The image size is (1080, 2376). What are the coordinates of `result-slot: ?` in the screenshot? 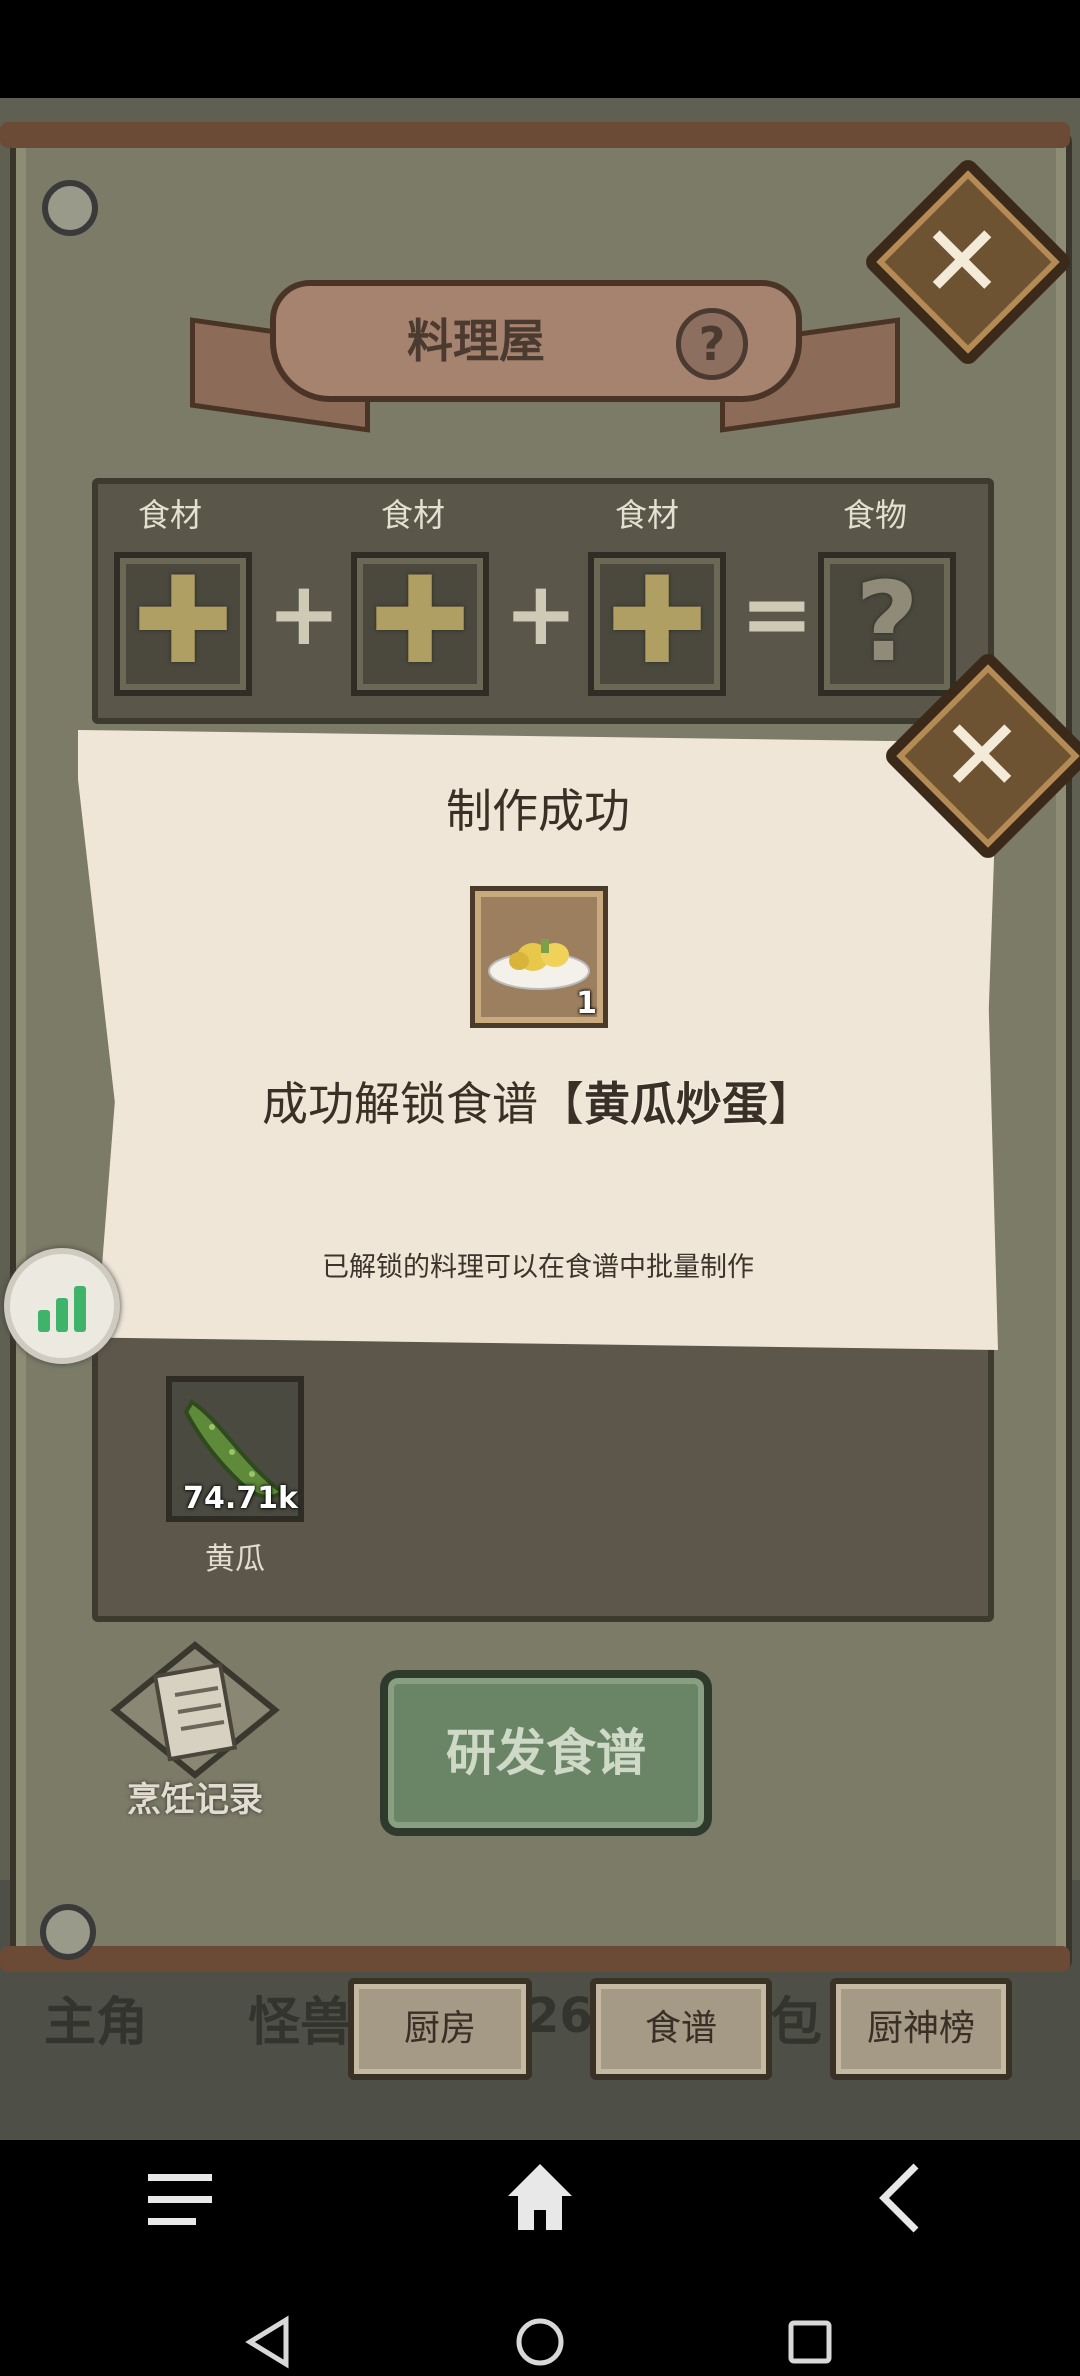 It's located at (887, 624).